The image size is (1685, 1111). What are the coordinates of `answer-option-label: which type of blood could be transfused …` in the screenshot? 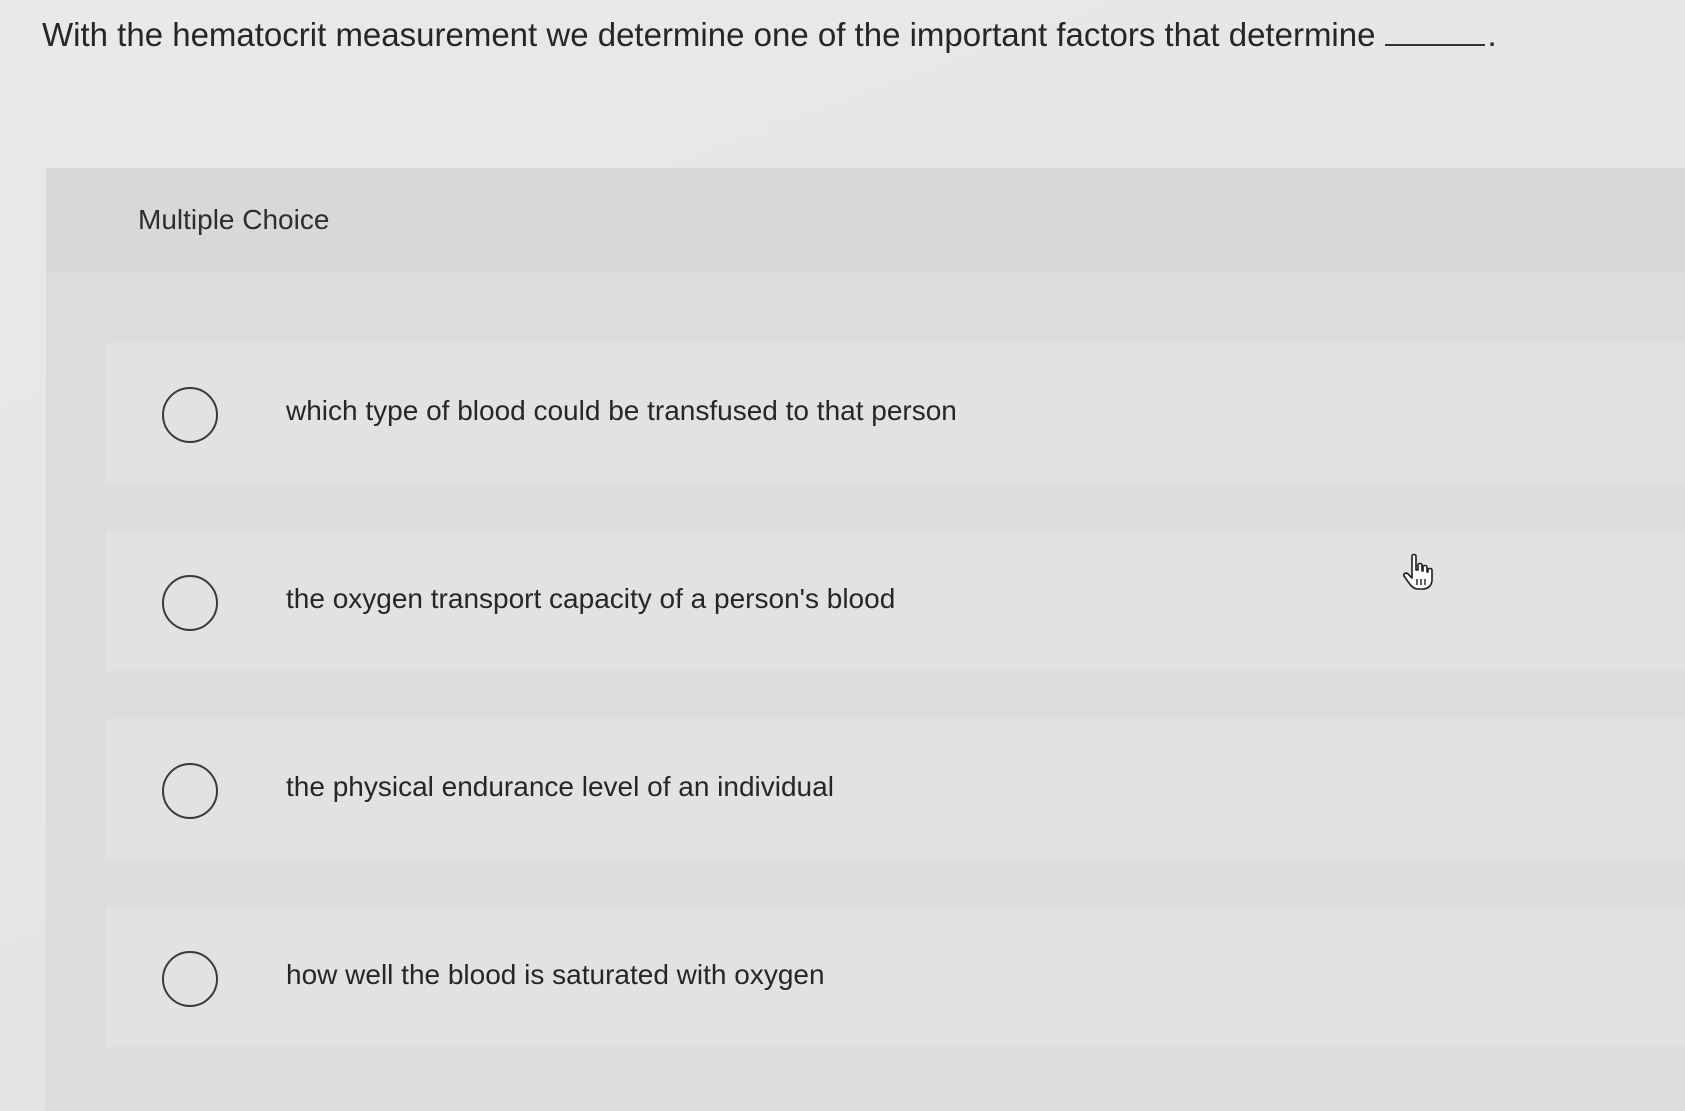 It's located at (621, 410).